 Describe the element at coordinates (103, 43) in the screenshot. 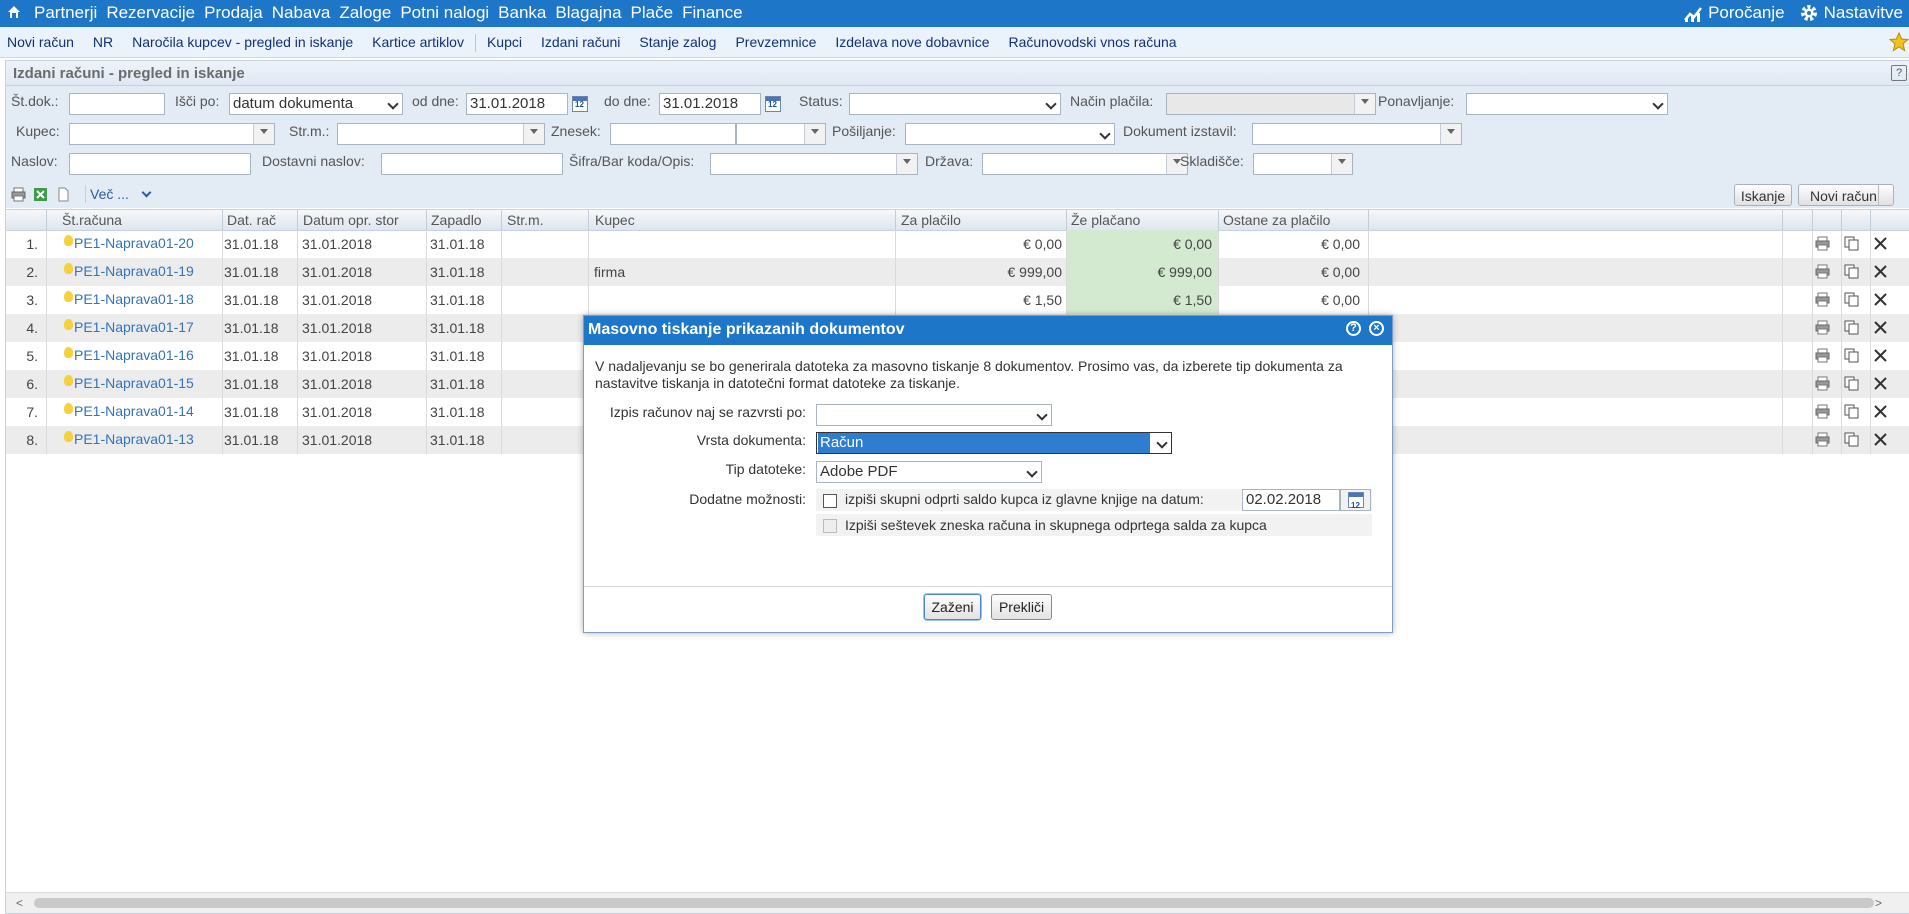

I see `submenu-nr: NR` at that location.